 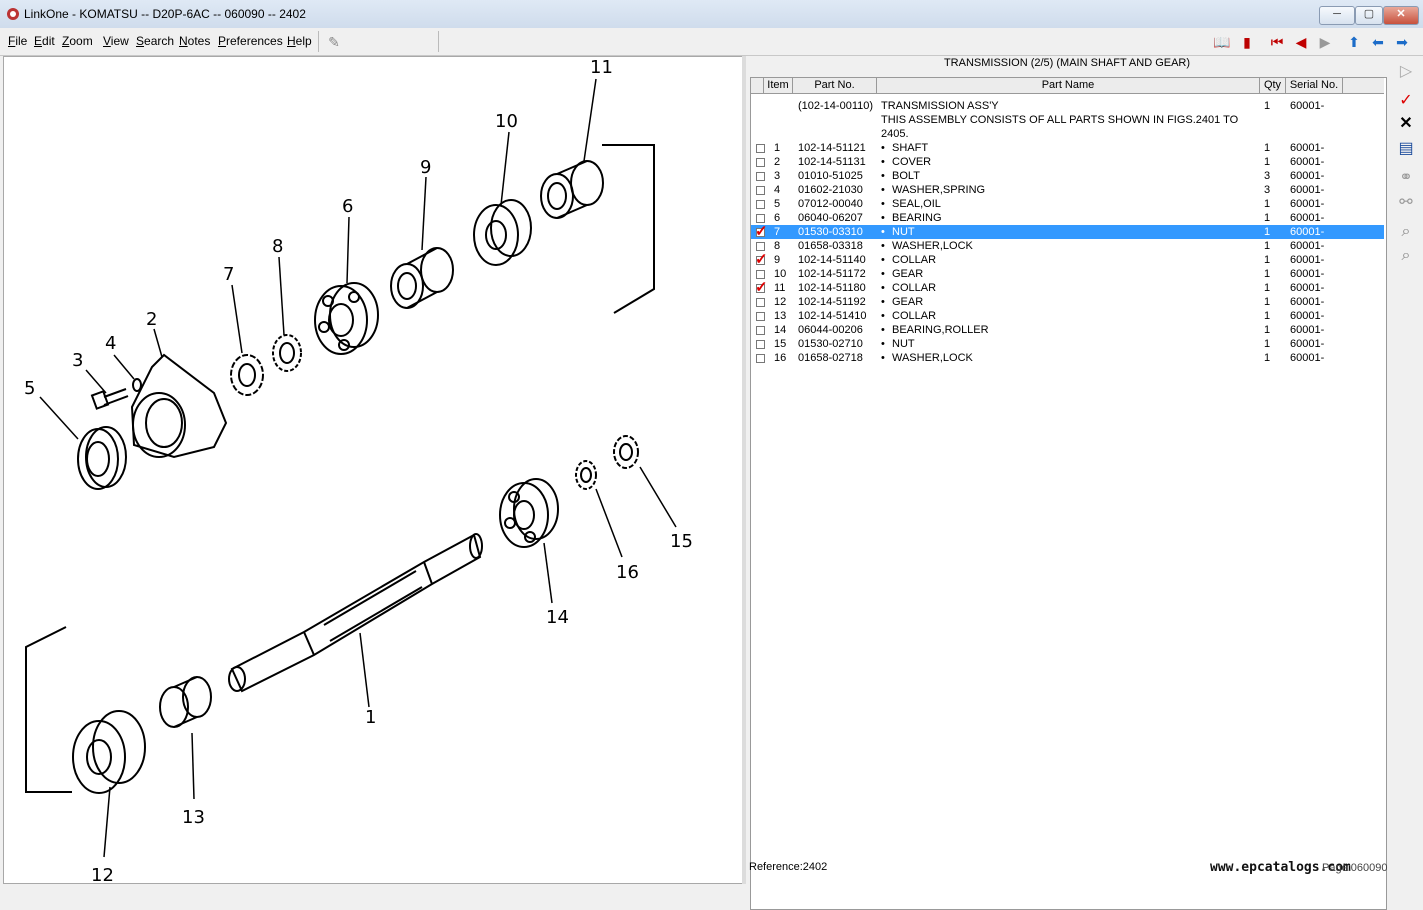 What do you see at coordinates (778, 85) in the screenshot?
I see `header-item: Item` at bounding box center [778, 85].